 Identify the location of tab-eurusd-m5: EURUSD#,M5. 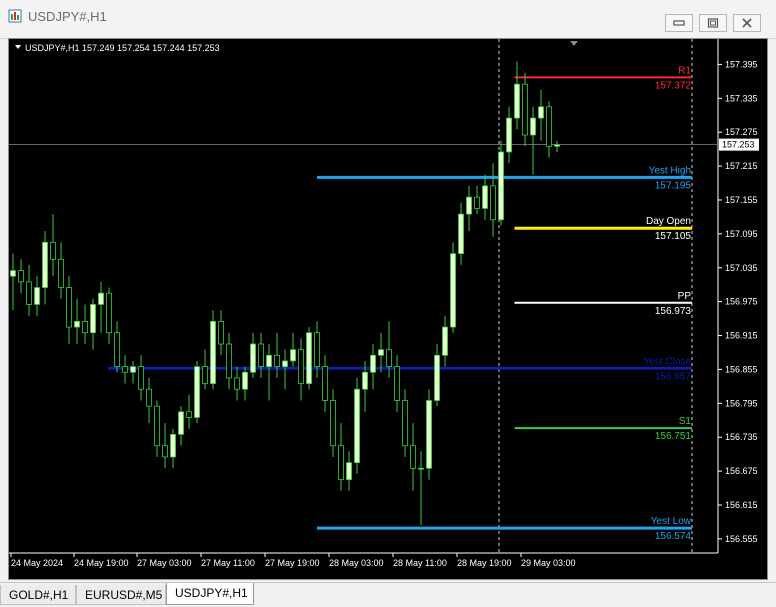
(121, 595).